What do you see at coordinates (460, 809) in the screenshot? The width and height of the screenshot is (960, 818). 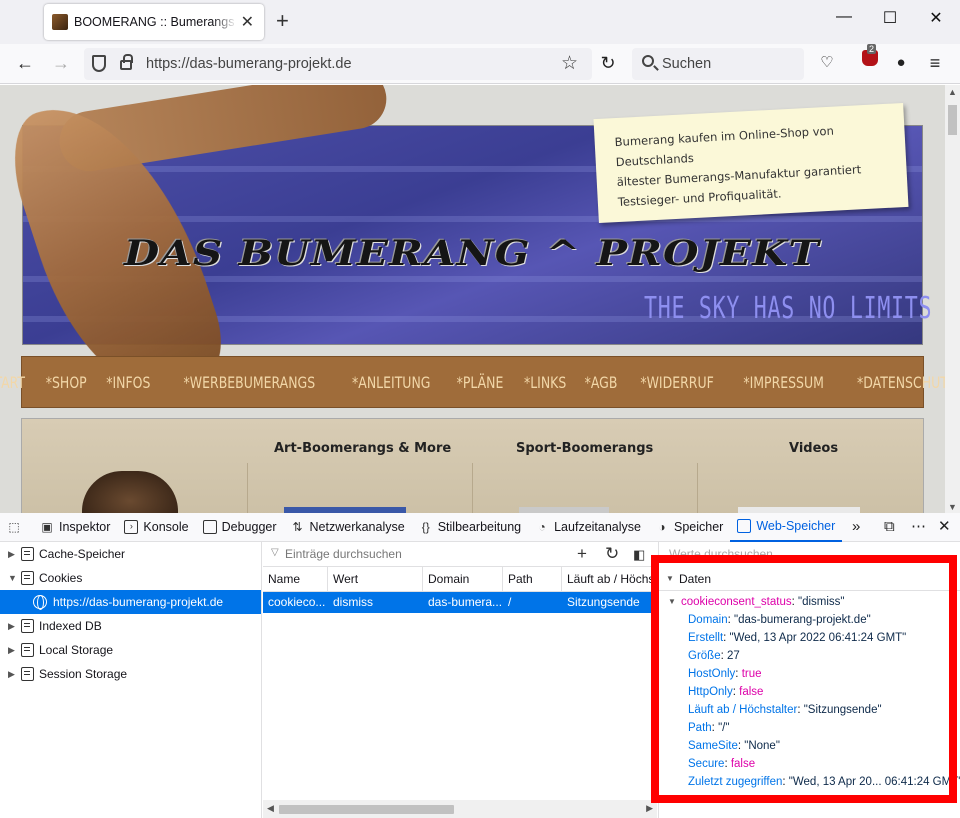 I see `table-horizontal-scrollbar: ◀ ▶` at bounding box center [460, 809].